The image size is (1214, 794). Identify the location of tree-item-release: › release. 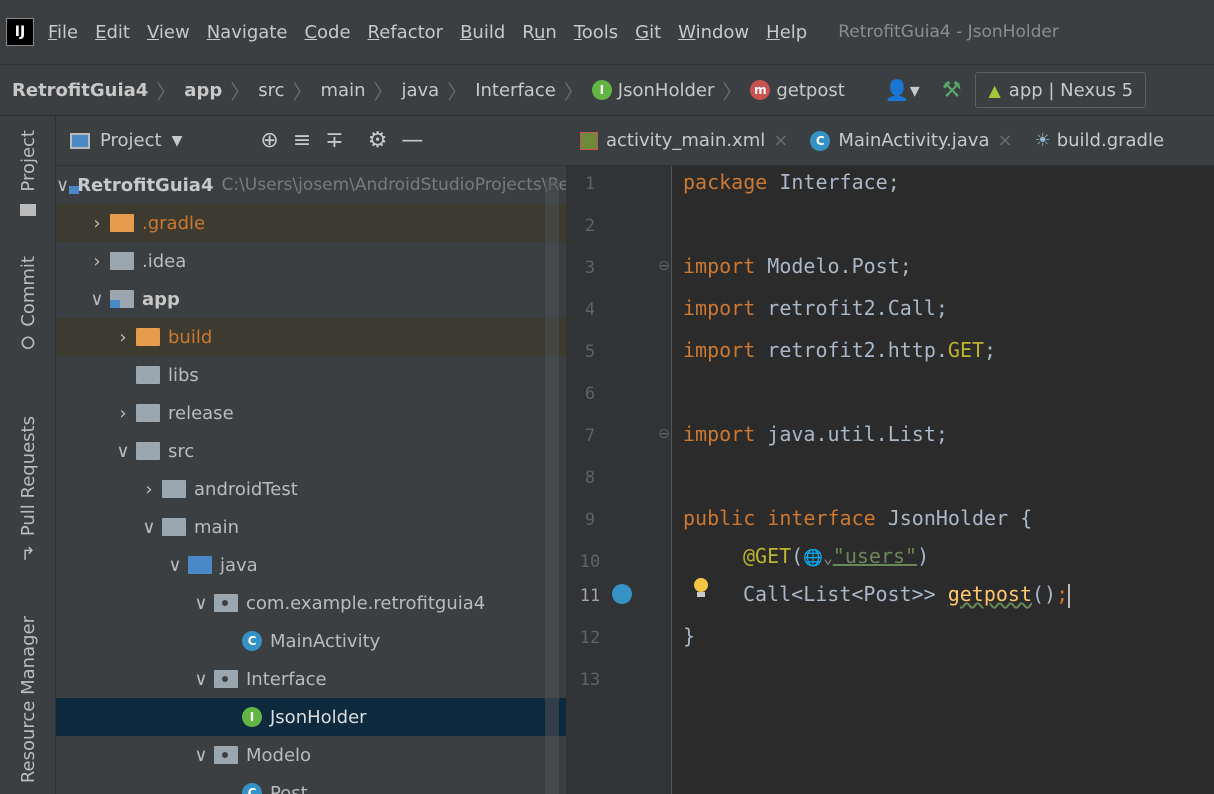
(311, 413).